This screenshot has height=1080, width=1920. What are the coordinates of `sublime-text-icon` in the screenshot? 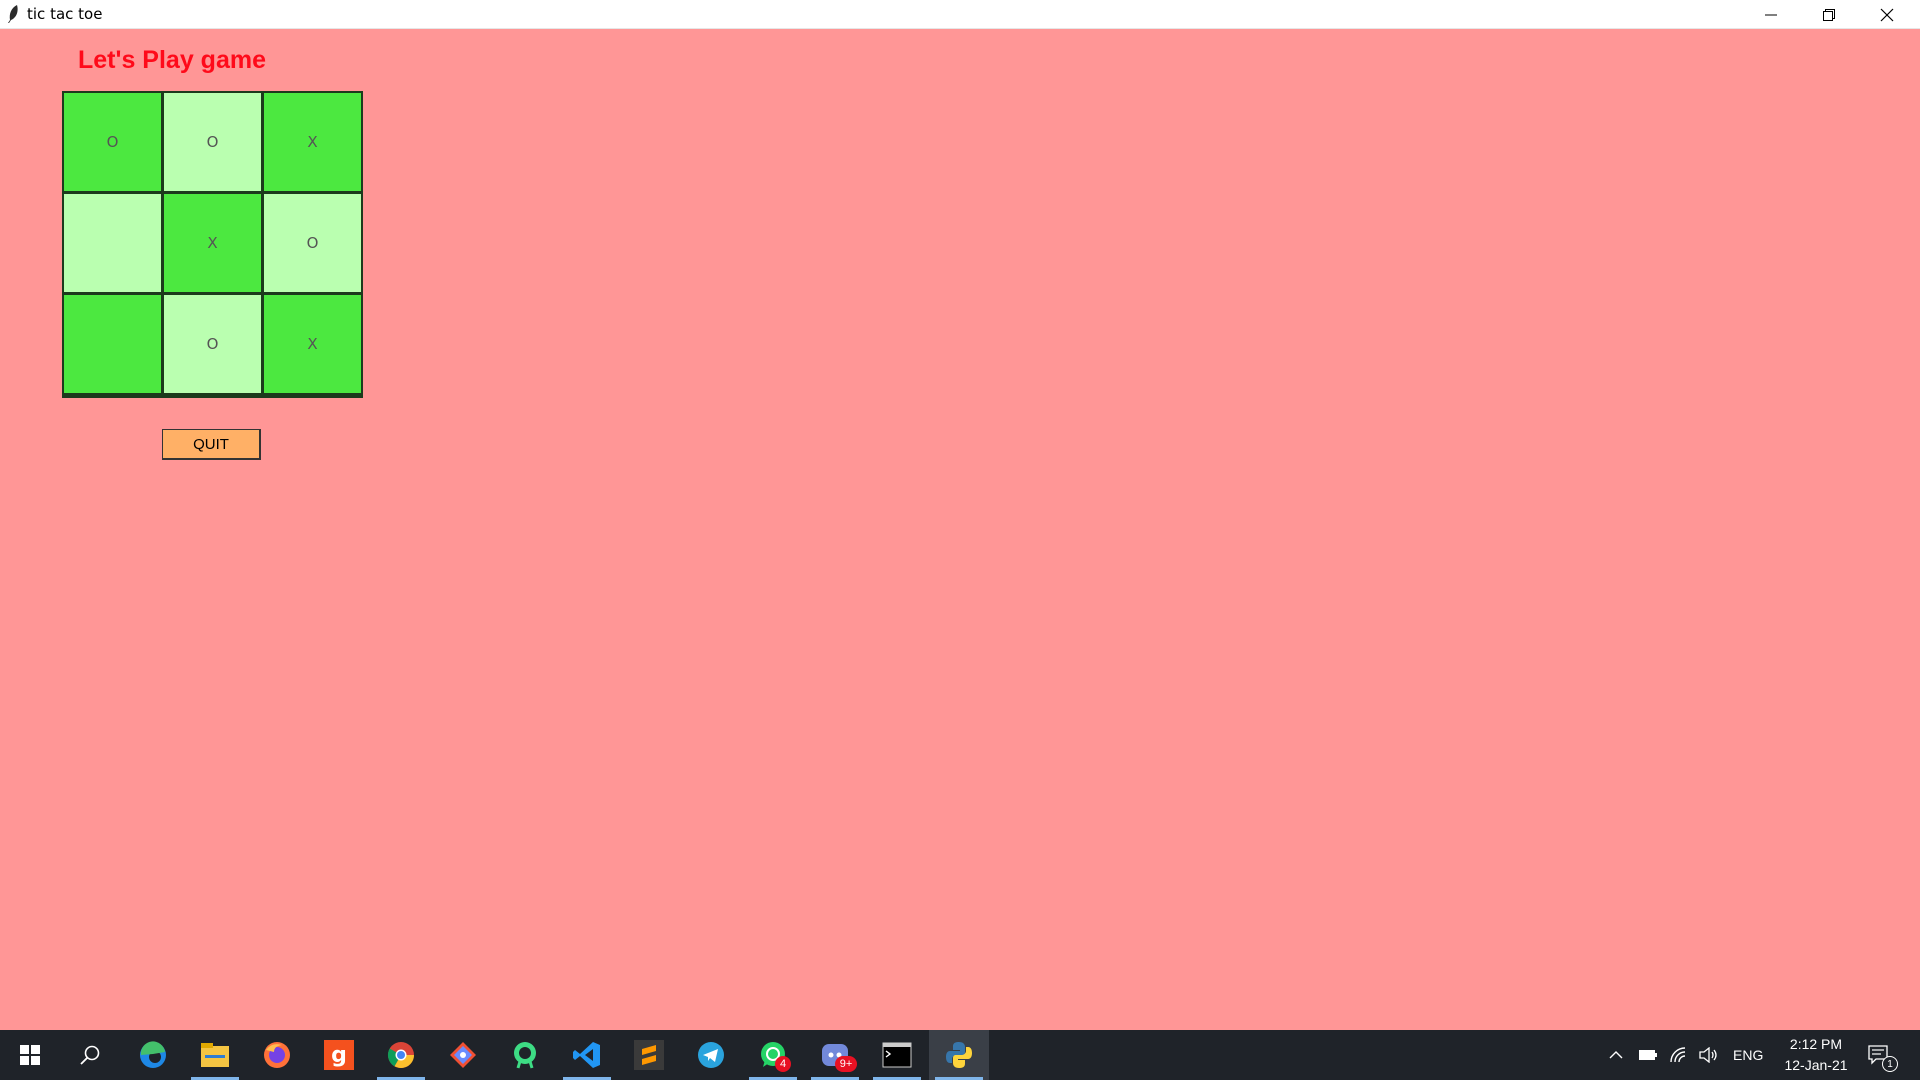 It's located at (649, 1055).